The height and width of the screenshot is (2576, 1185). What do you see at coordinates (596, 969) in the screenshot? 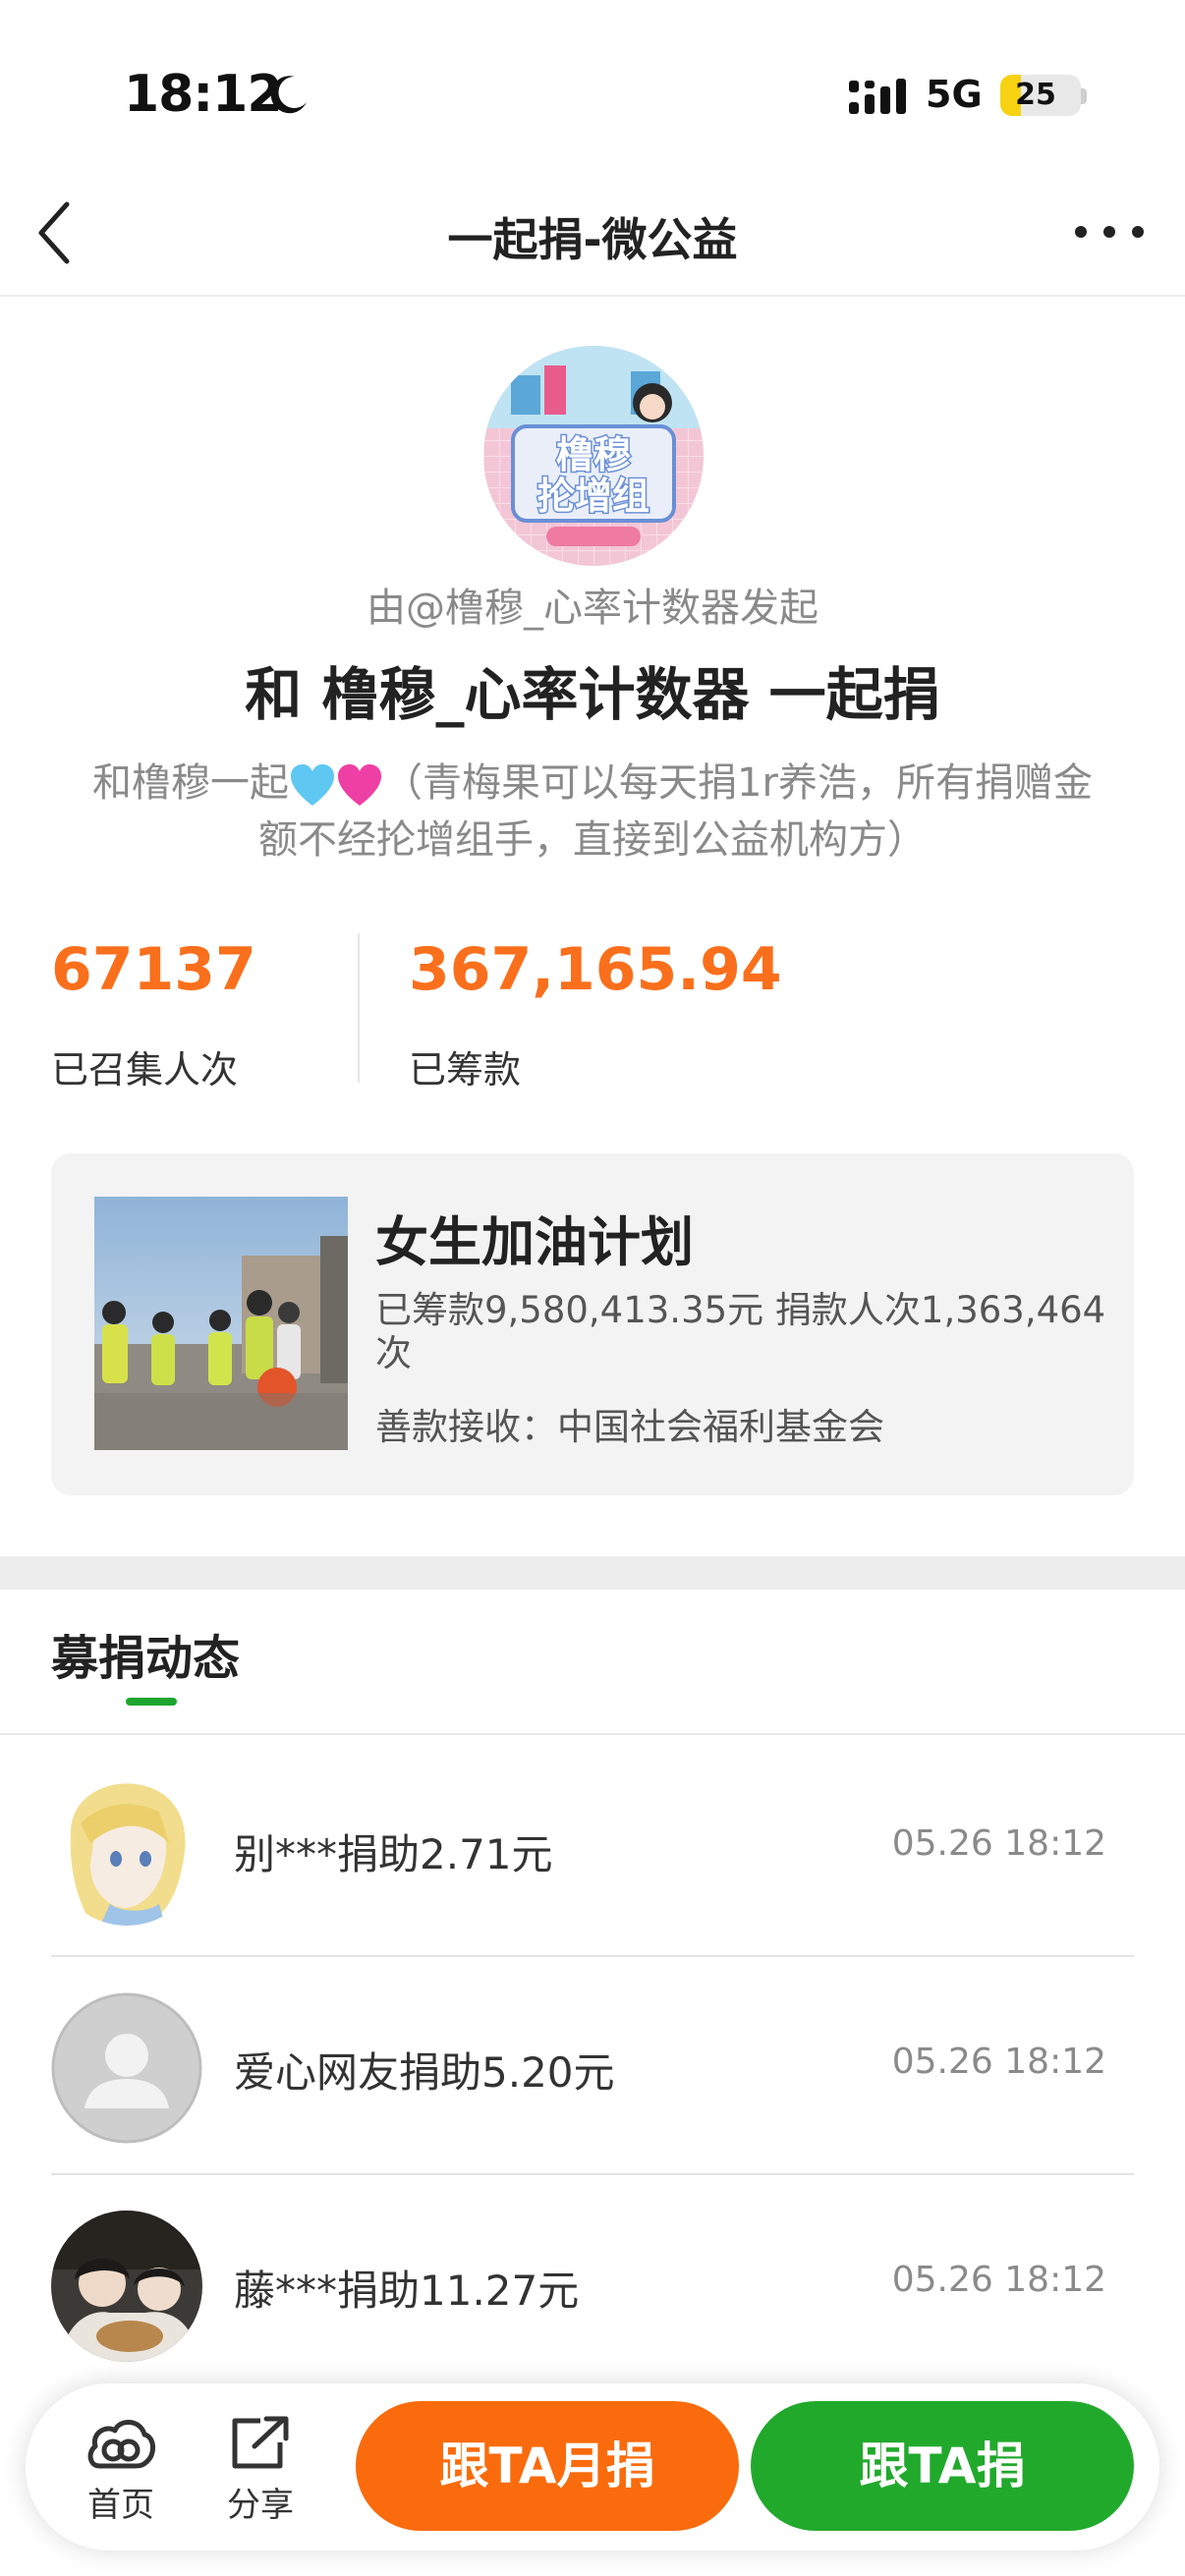
I see `raised-amount: 367,165.94` at bounding box center [596, 969].